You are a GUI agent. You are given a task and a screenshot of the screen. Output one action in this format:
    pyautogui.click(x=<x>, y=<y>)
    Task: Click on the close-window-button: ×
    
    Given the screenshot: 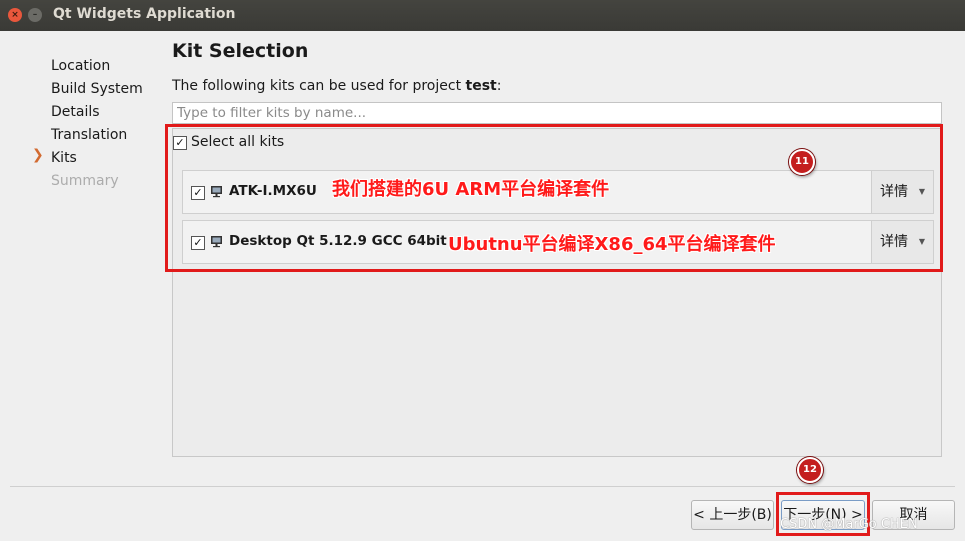 What is the action you would take?
    pyautogui.click(x=15, y=15)
    